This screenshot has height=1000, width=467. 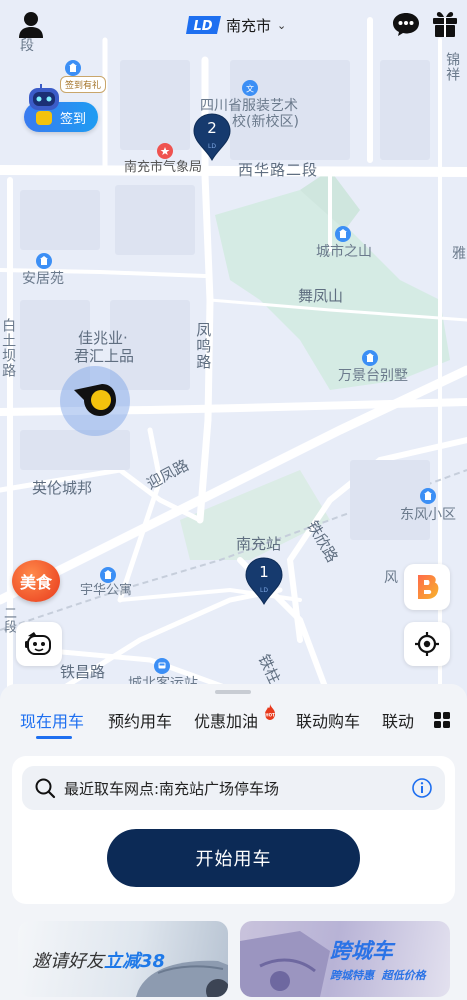 What do you see at coordinates (31, 25) in the screenshot?
I see `user-icon` at bounding box center [31, 25].